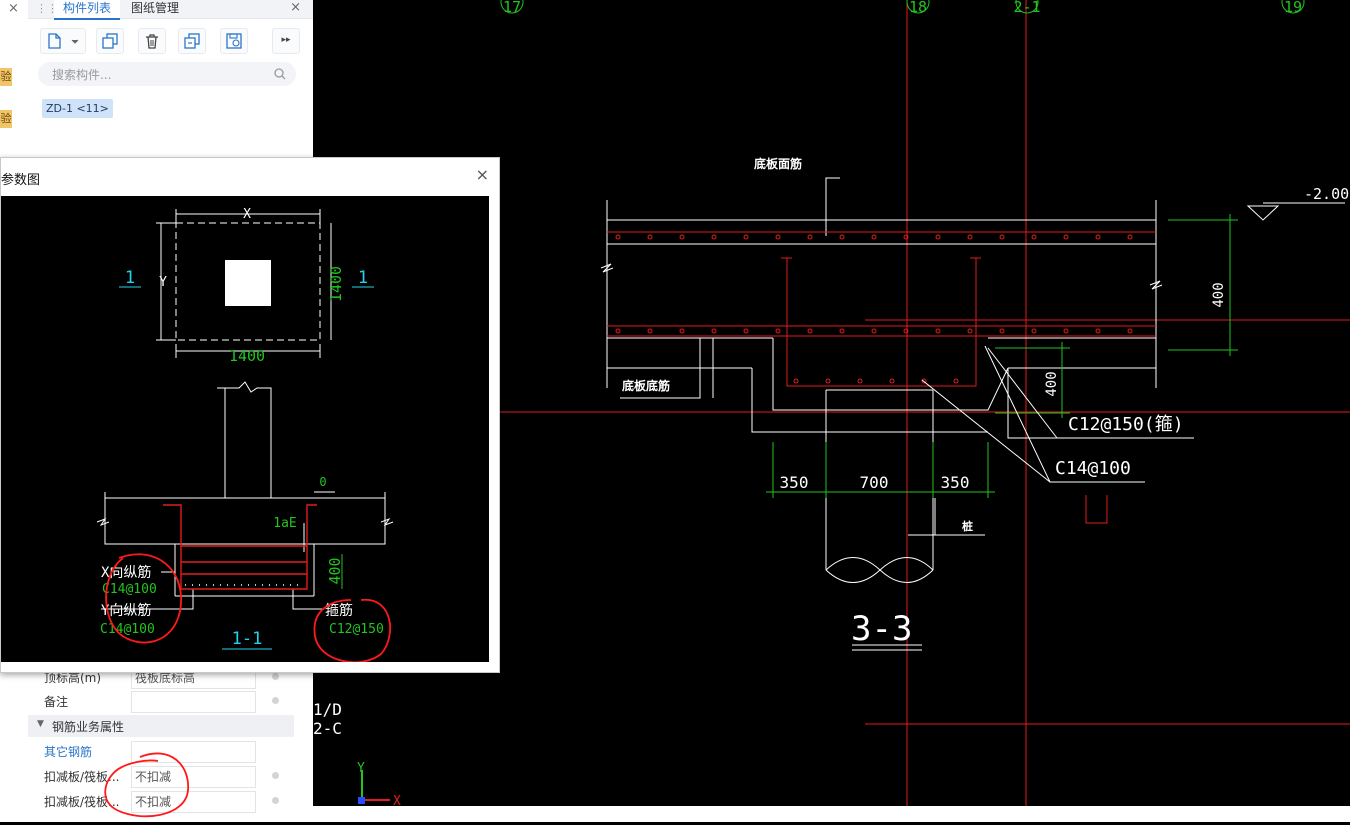 Image resolution: width=1350 pixels, height=825 pixels. Describe the element at coordinates (327, 709) in the screenshot. I see `axis-label-1-d: 1/D` at that location.